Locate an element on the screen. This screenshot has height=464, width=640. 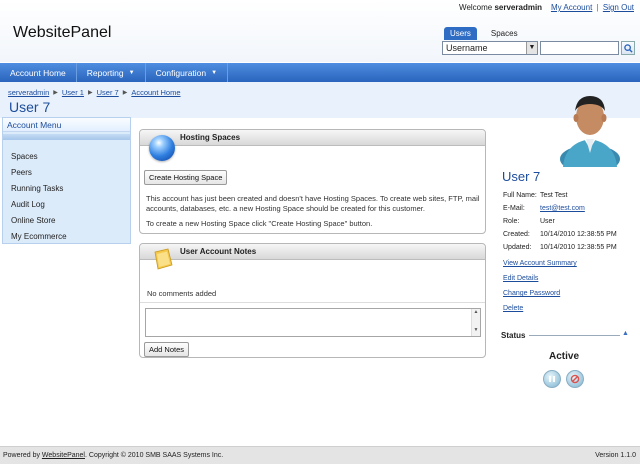
fullname-value: Test Test is located at coordinates (554, 195).